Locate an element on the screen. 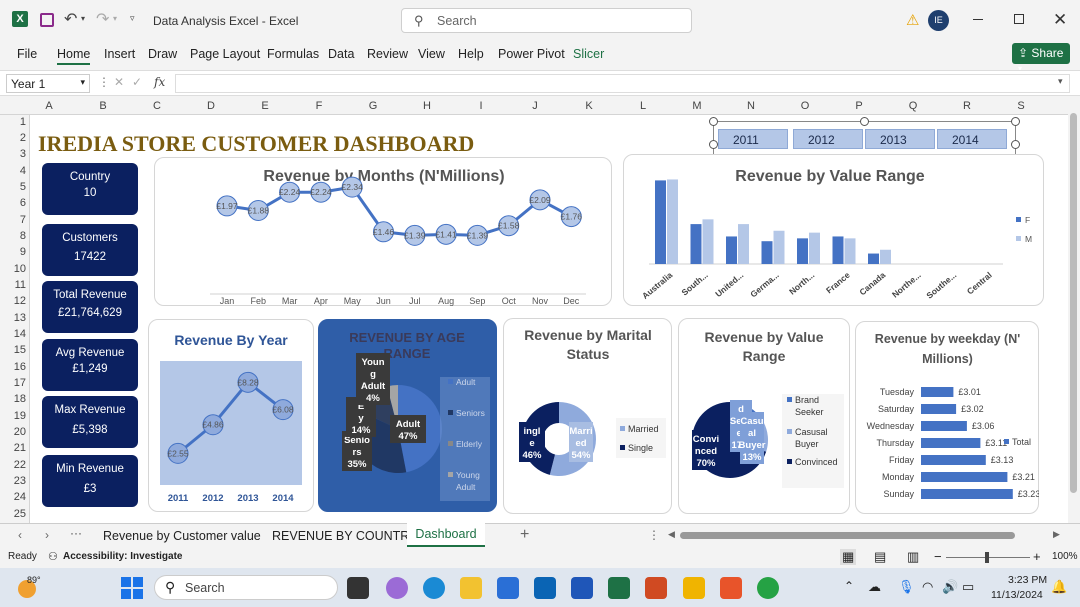 This screenshot has height=607, width=1080. start-icon is located at coordinates (132, 588).